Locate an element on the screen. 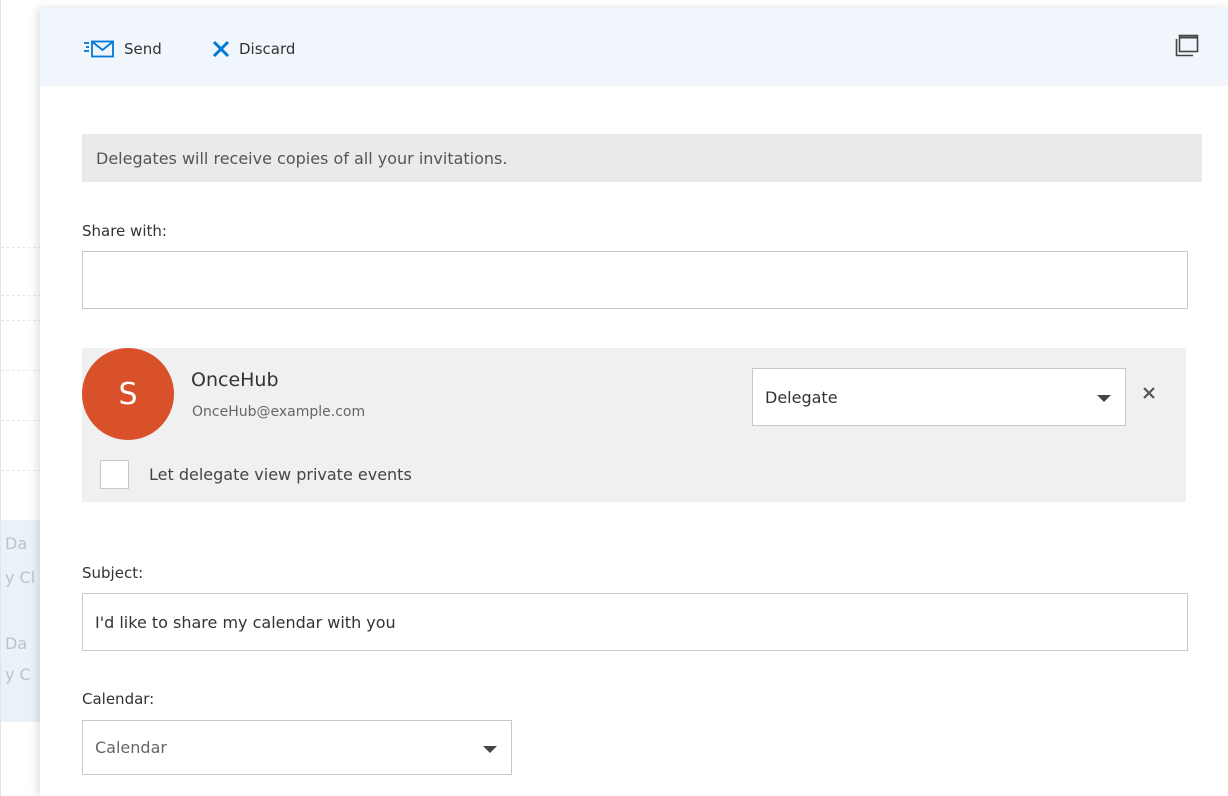 Image resolution: width=1228 pixels, height=796 pixels. compose-toolbar: Send Discard is located at coordinates (634, 47).